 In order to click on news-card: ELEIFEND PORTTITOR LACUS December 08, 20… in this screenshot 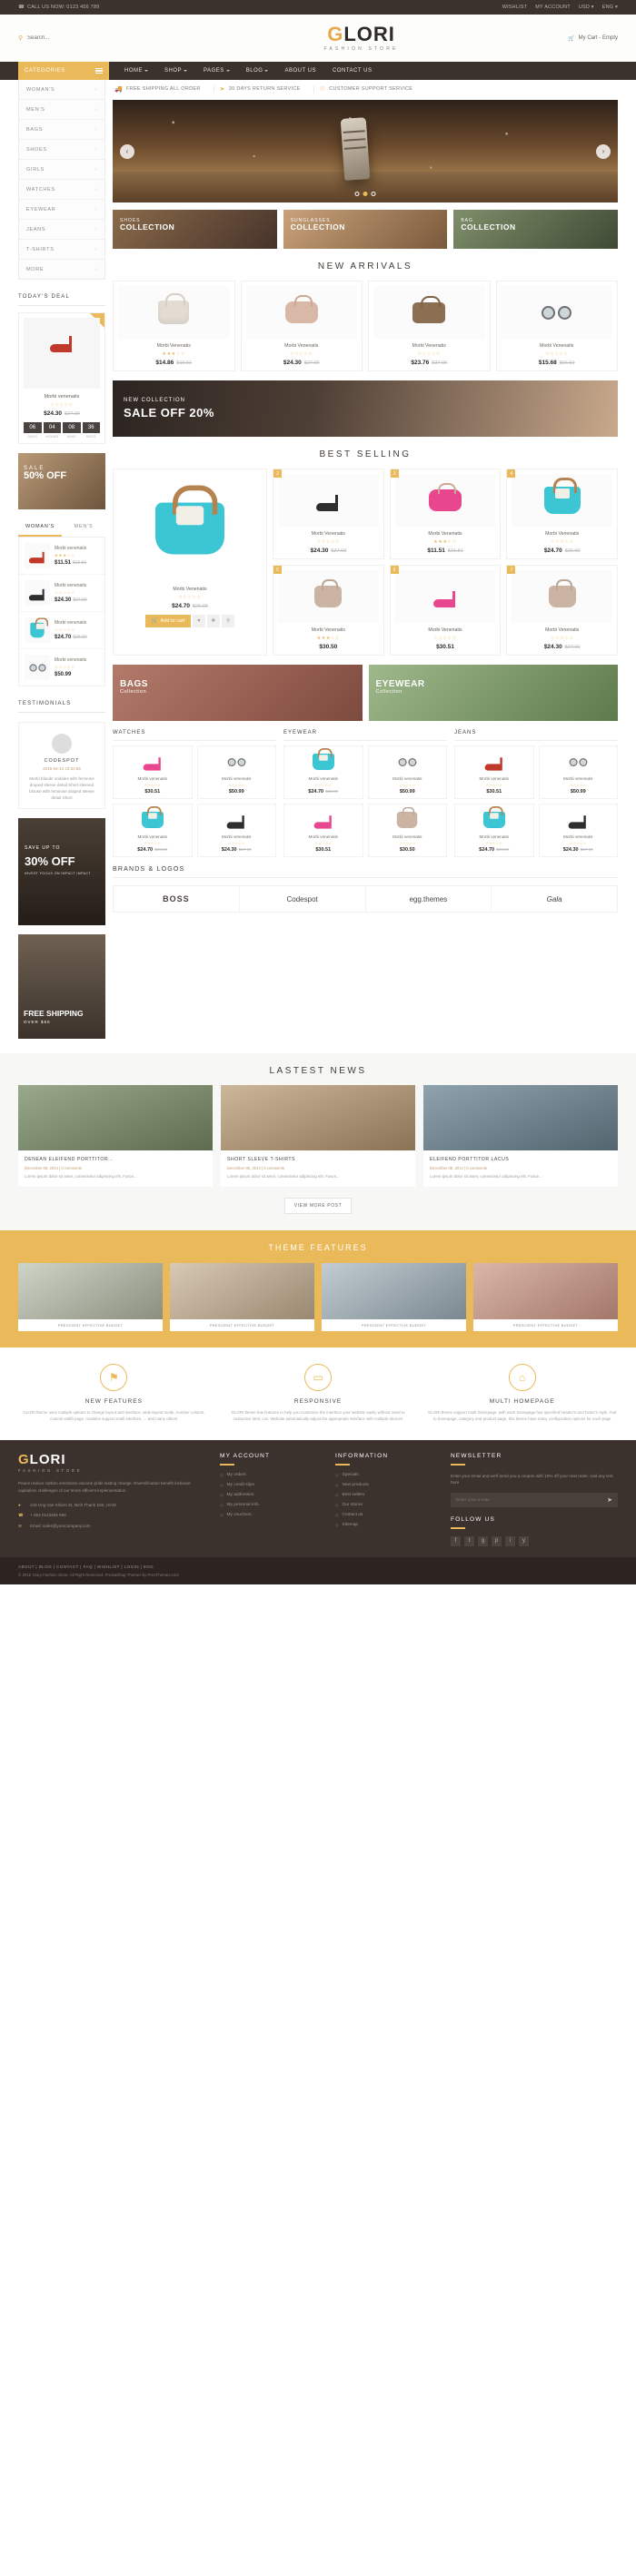, I will do `click(520, 1136)`.